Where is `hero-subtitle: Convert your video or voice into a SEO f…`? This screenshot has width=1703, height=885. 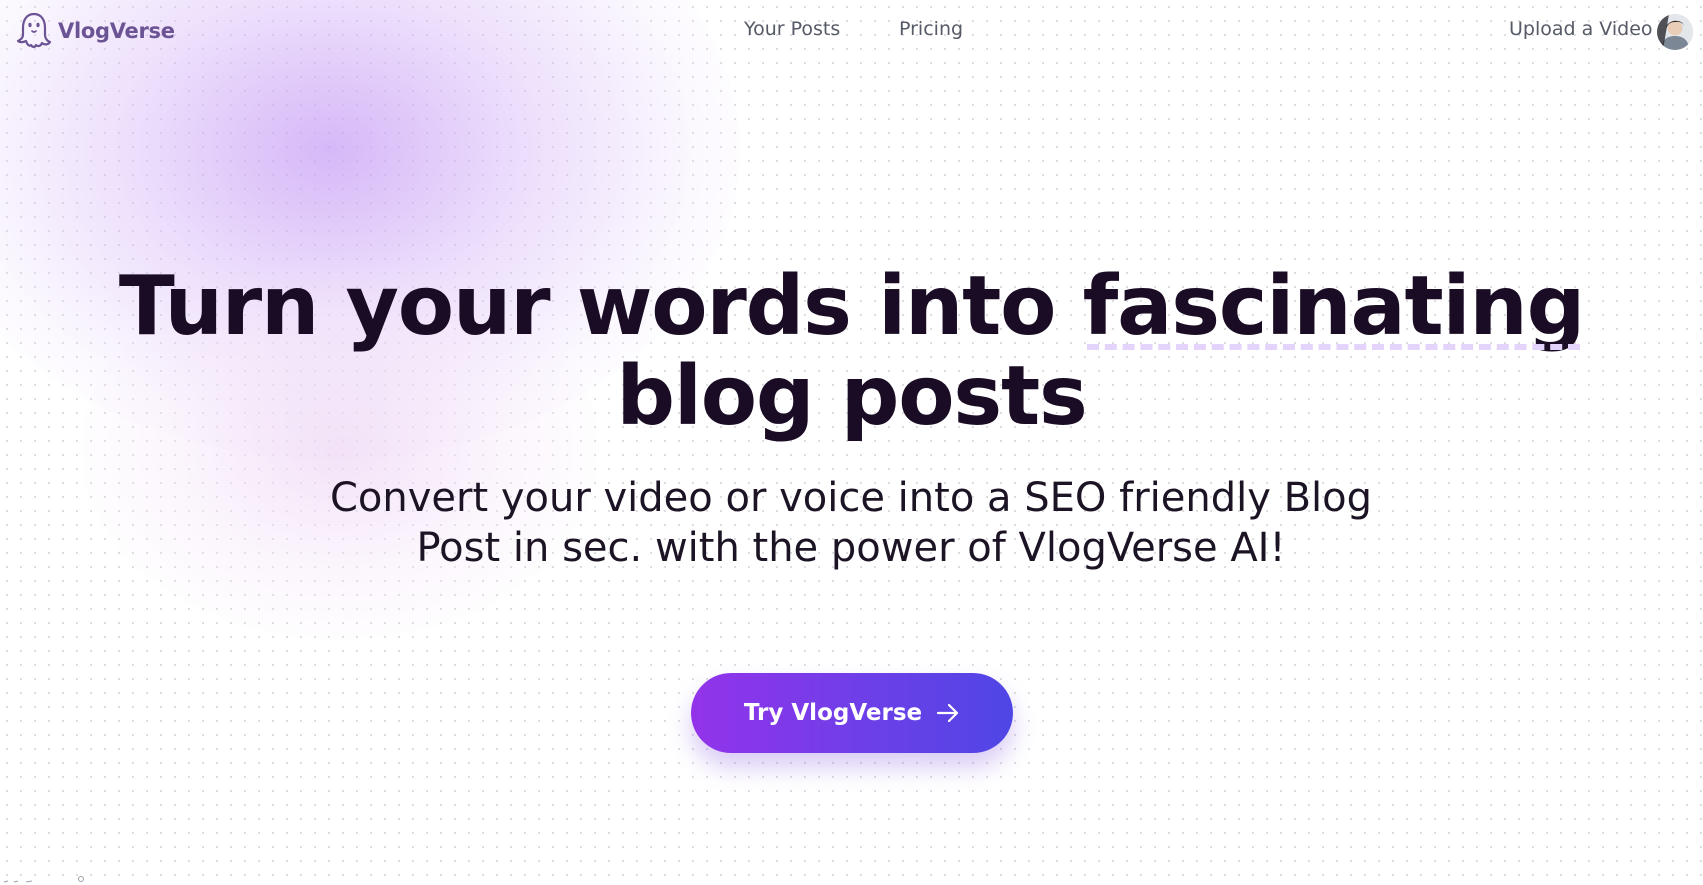
hero-subtitle: Convert your video or voice into a SEO f… is located at coordinates (851, 523).